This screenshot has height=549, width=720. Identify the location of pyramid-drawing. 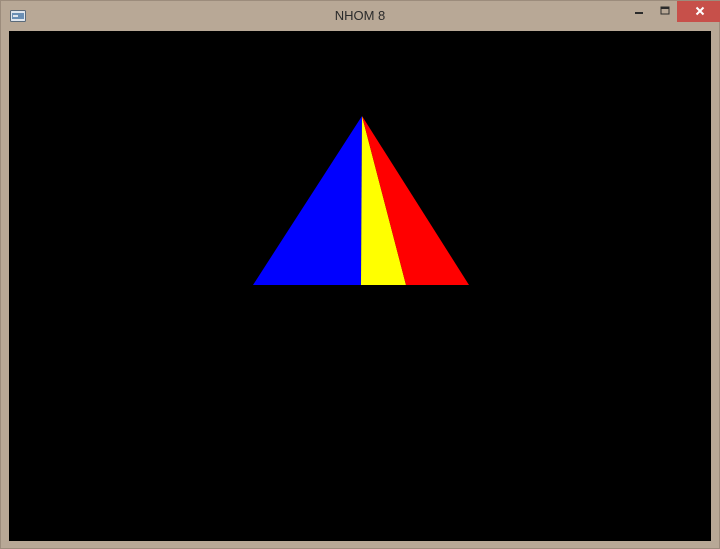
(361, 200).